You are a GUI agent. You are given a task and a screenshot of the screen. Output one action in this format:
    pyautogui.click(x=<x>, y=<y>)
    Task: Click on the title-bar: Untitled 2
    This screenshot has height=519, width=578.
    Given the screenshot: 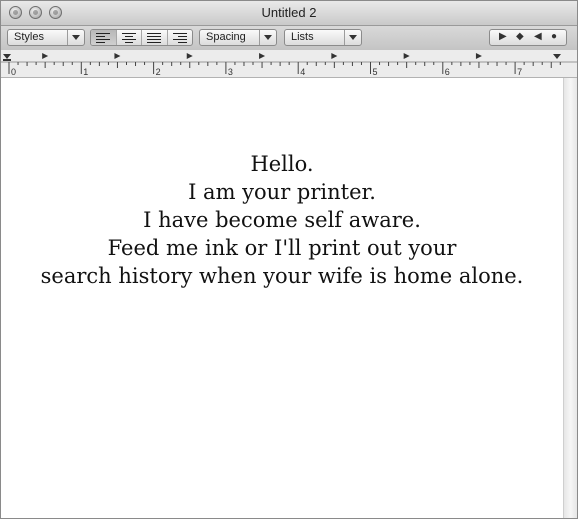 What is the action you would take?
    pyautogui.click(x=289, y=13)
    